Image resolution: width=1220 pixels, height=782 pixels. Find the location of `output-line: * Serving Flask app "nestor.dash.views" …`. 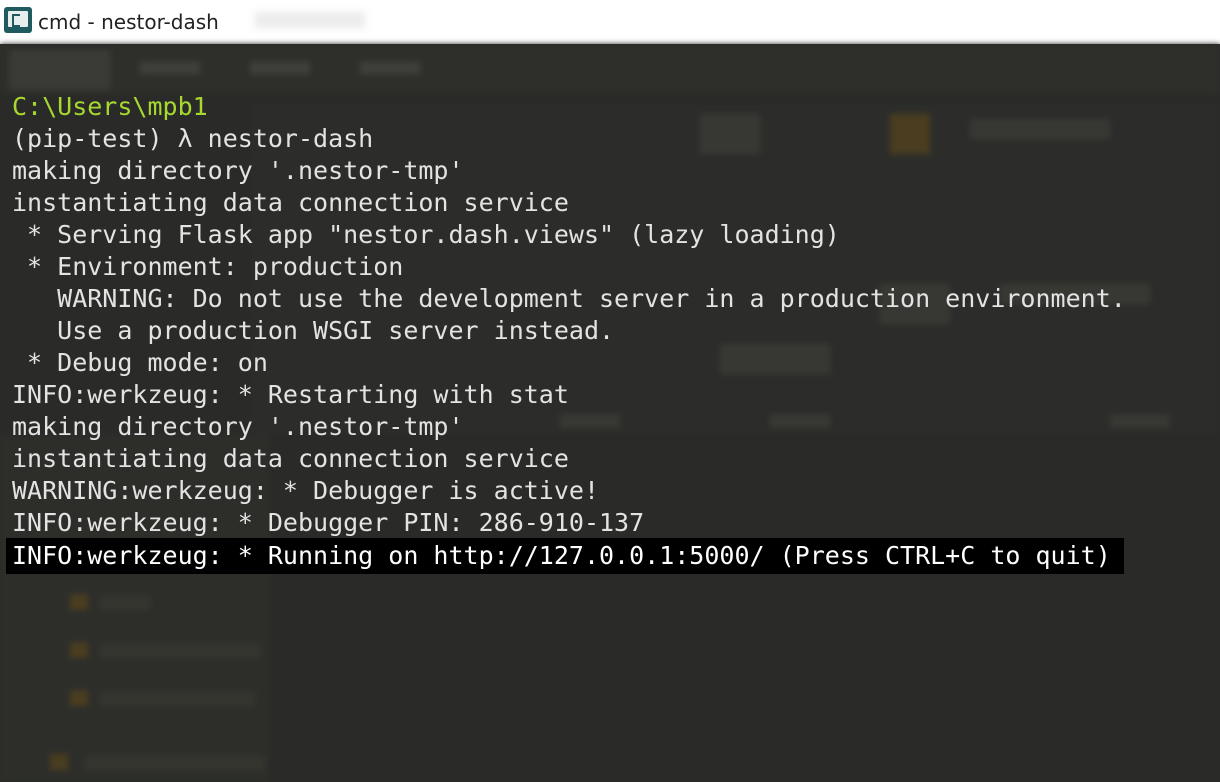

output-line: * Serving Flask app "nestor.dash.views" … is located at coordinates (426, 234).